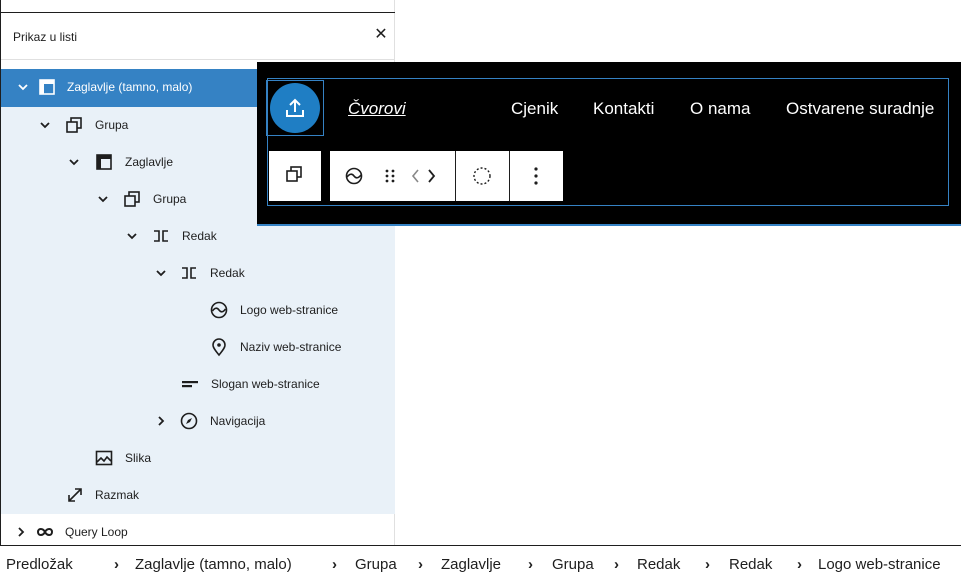 The image size is (961, 582). I want to click on breadcrumb-item: Zaglavlje (tamno, malo), so click(213, 564).